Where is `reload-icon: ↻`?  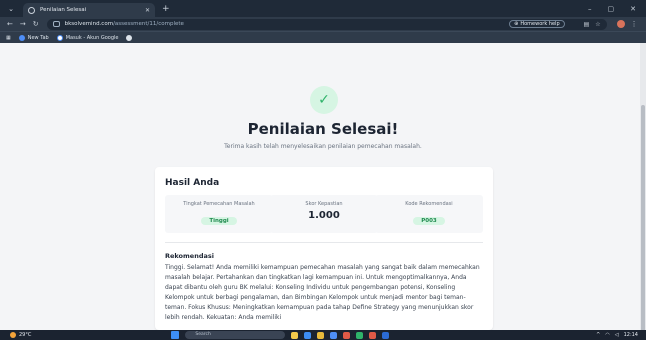 reload-icon: ↻ is located at coordinates (36, 24).